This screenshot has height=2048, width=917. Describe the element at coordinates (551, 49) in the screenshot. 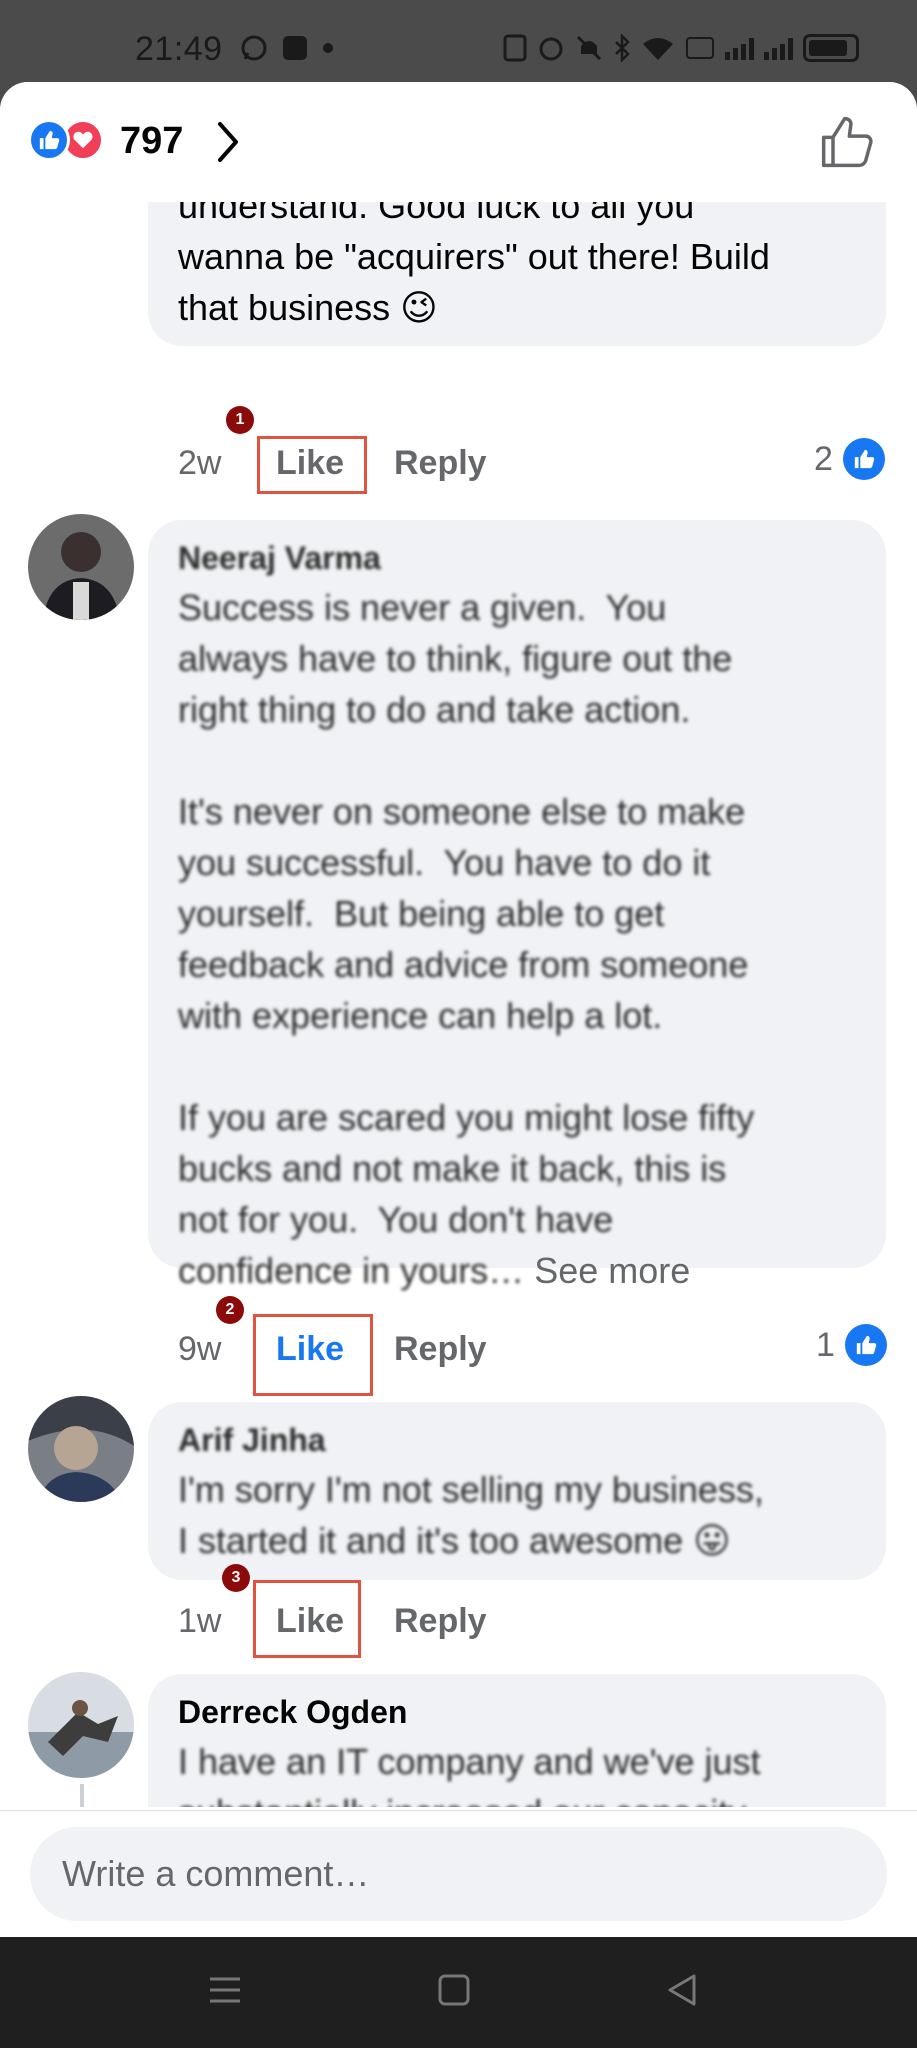

I see `alarm-icon` at that location.